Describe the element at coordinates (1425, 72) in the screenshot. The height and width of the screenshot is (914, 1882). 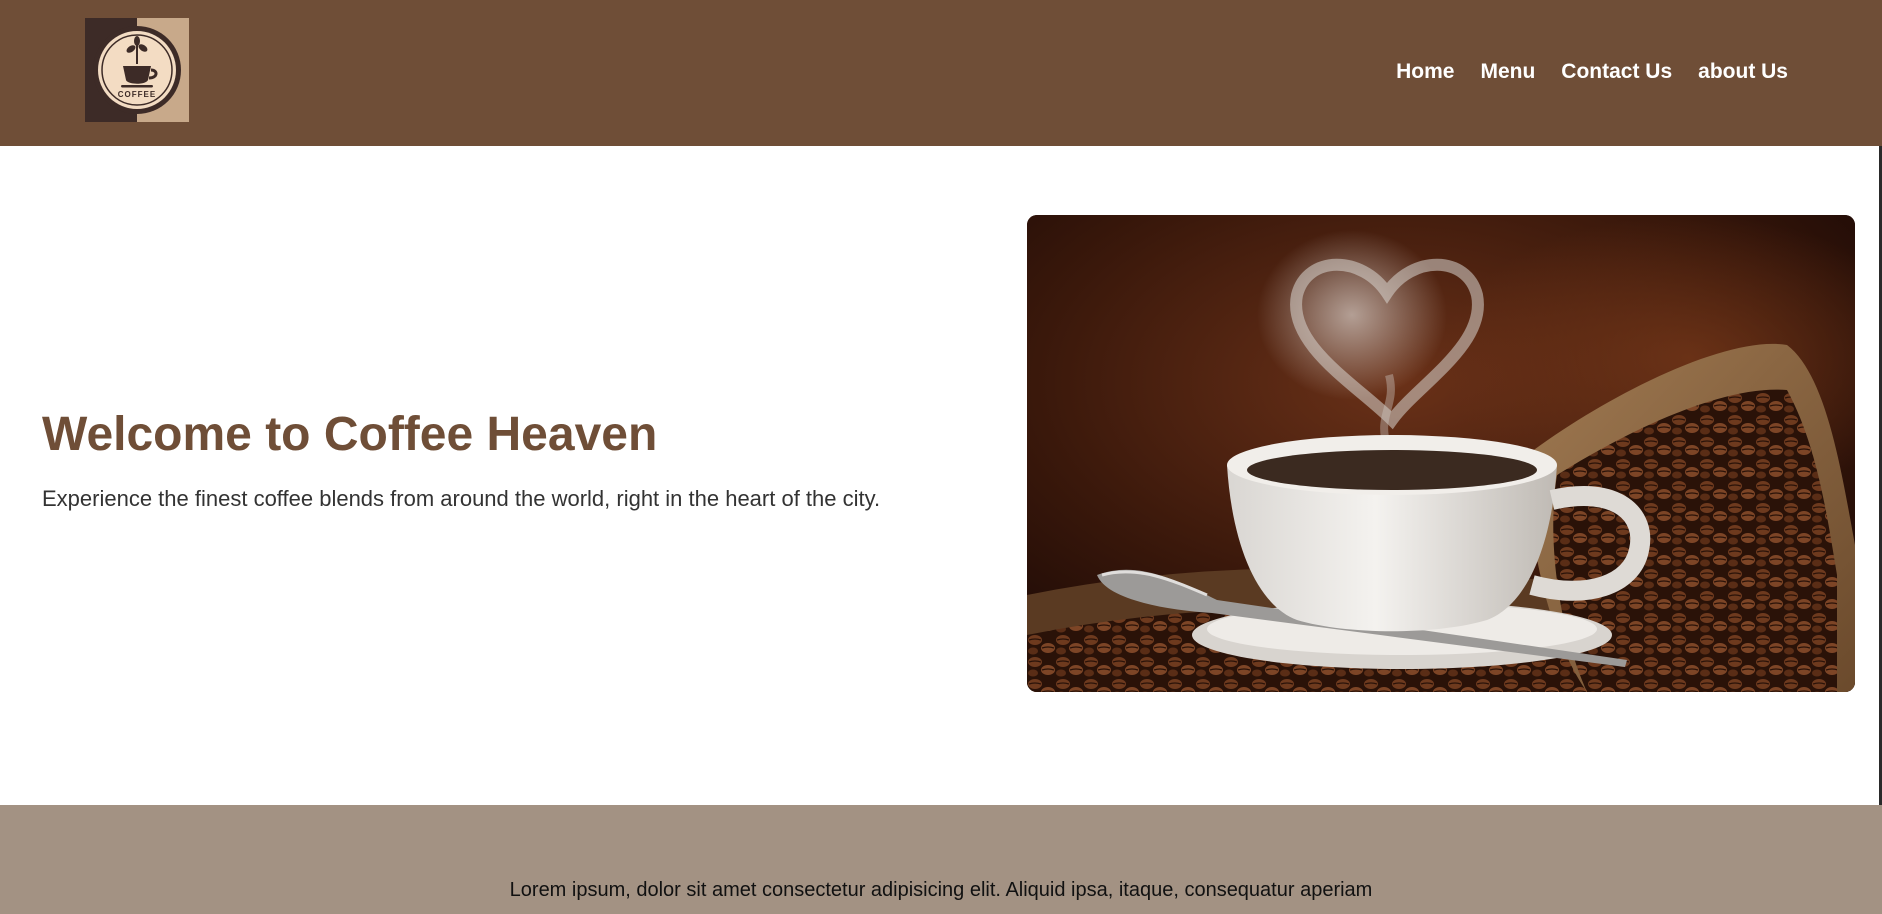
I see `nav-home-link: Home` at that location.